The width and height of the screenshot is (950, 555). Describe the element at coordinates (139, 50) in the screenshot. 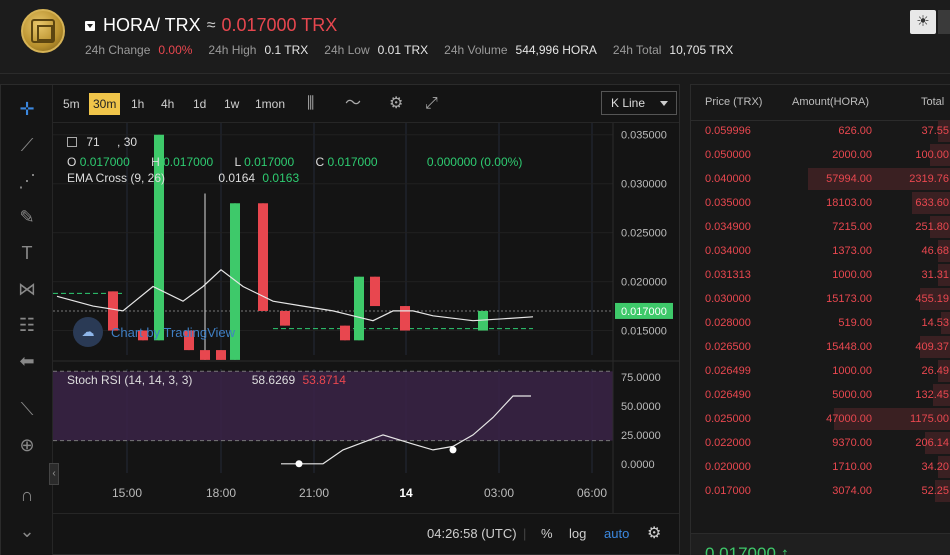

I see `stat-24h-change: 24h Change 0.00%` at that location.